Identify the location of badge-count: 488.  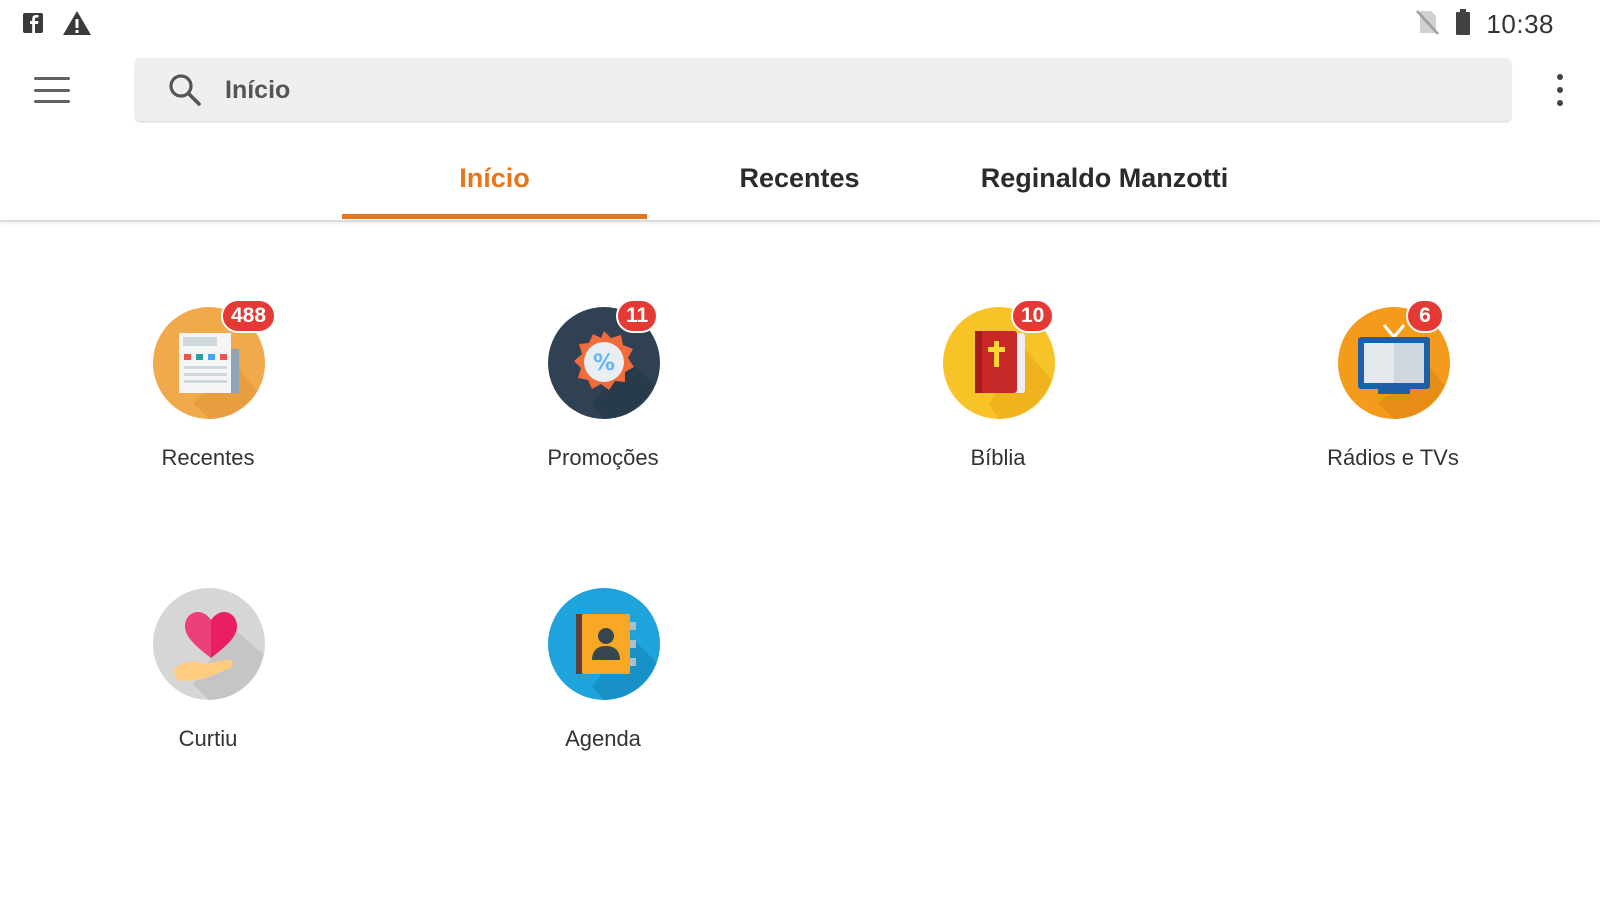
(249, 316).